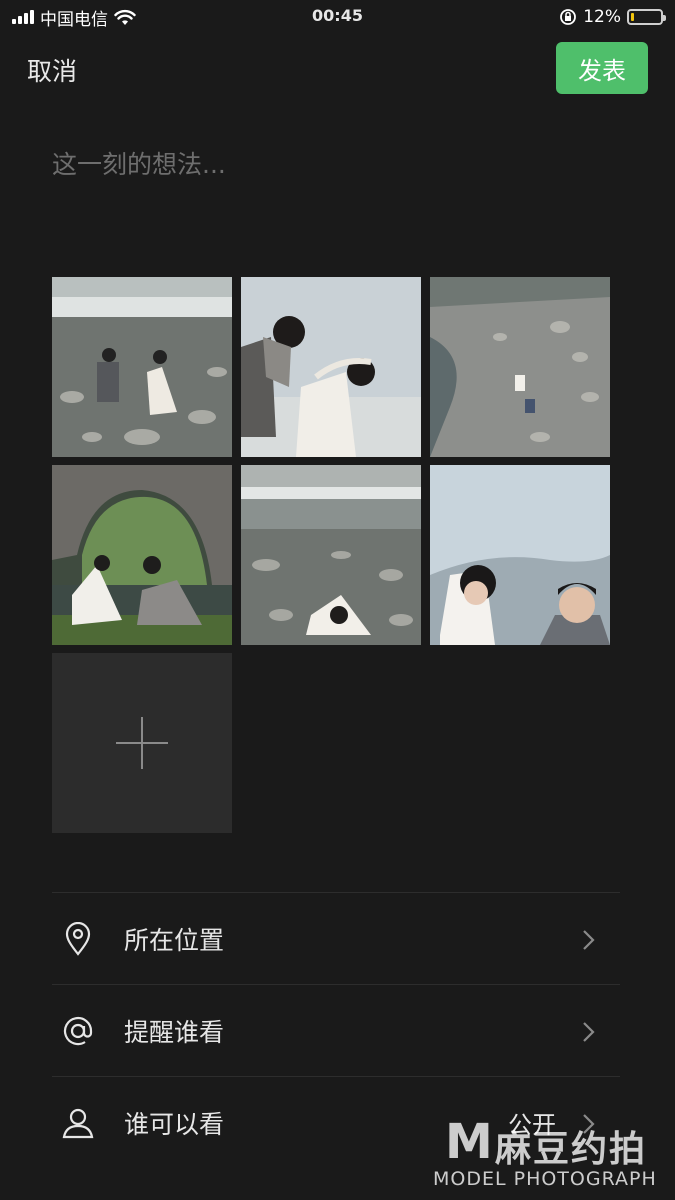  Describe the element at coordinates (174, 1124) in the screenshot. I see `menu-item-label: 谁可以看` at that location.